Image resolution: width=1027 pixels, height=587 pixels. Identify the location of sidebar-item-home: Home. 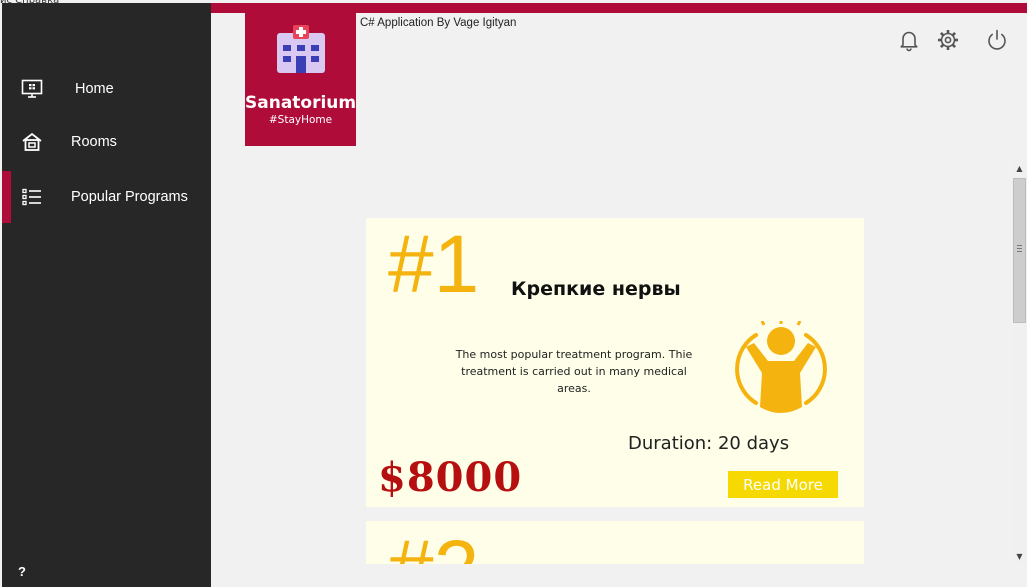
(106, 89).